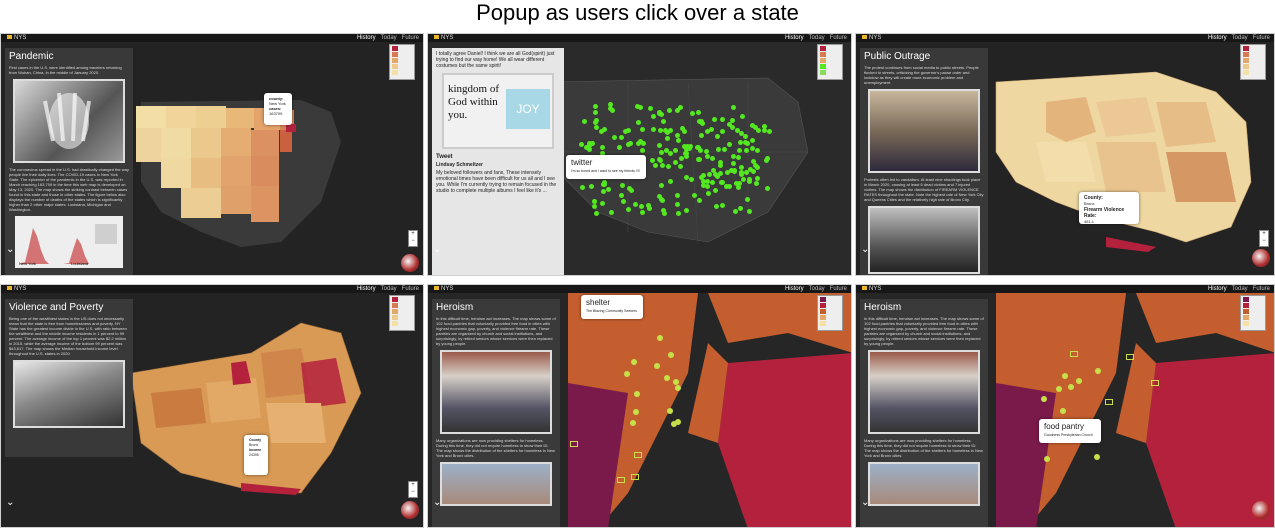  What do you see at coordinates (413, 489) in the screenshot?
I see `zoom-control: + −` at bounding box center [413, 489].